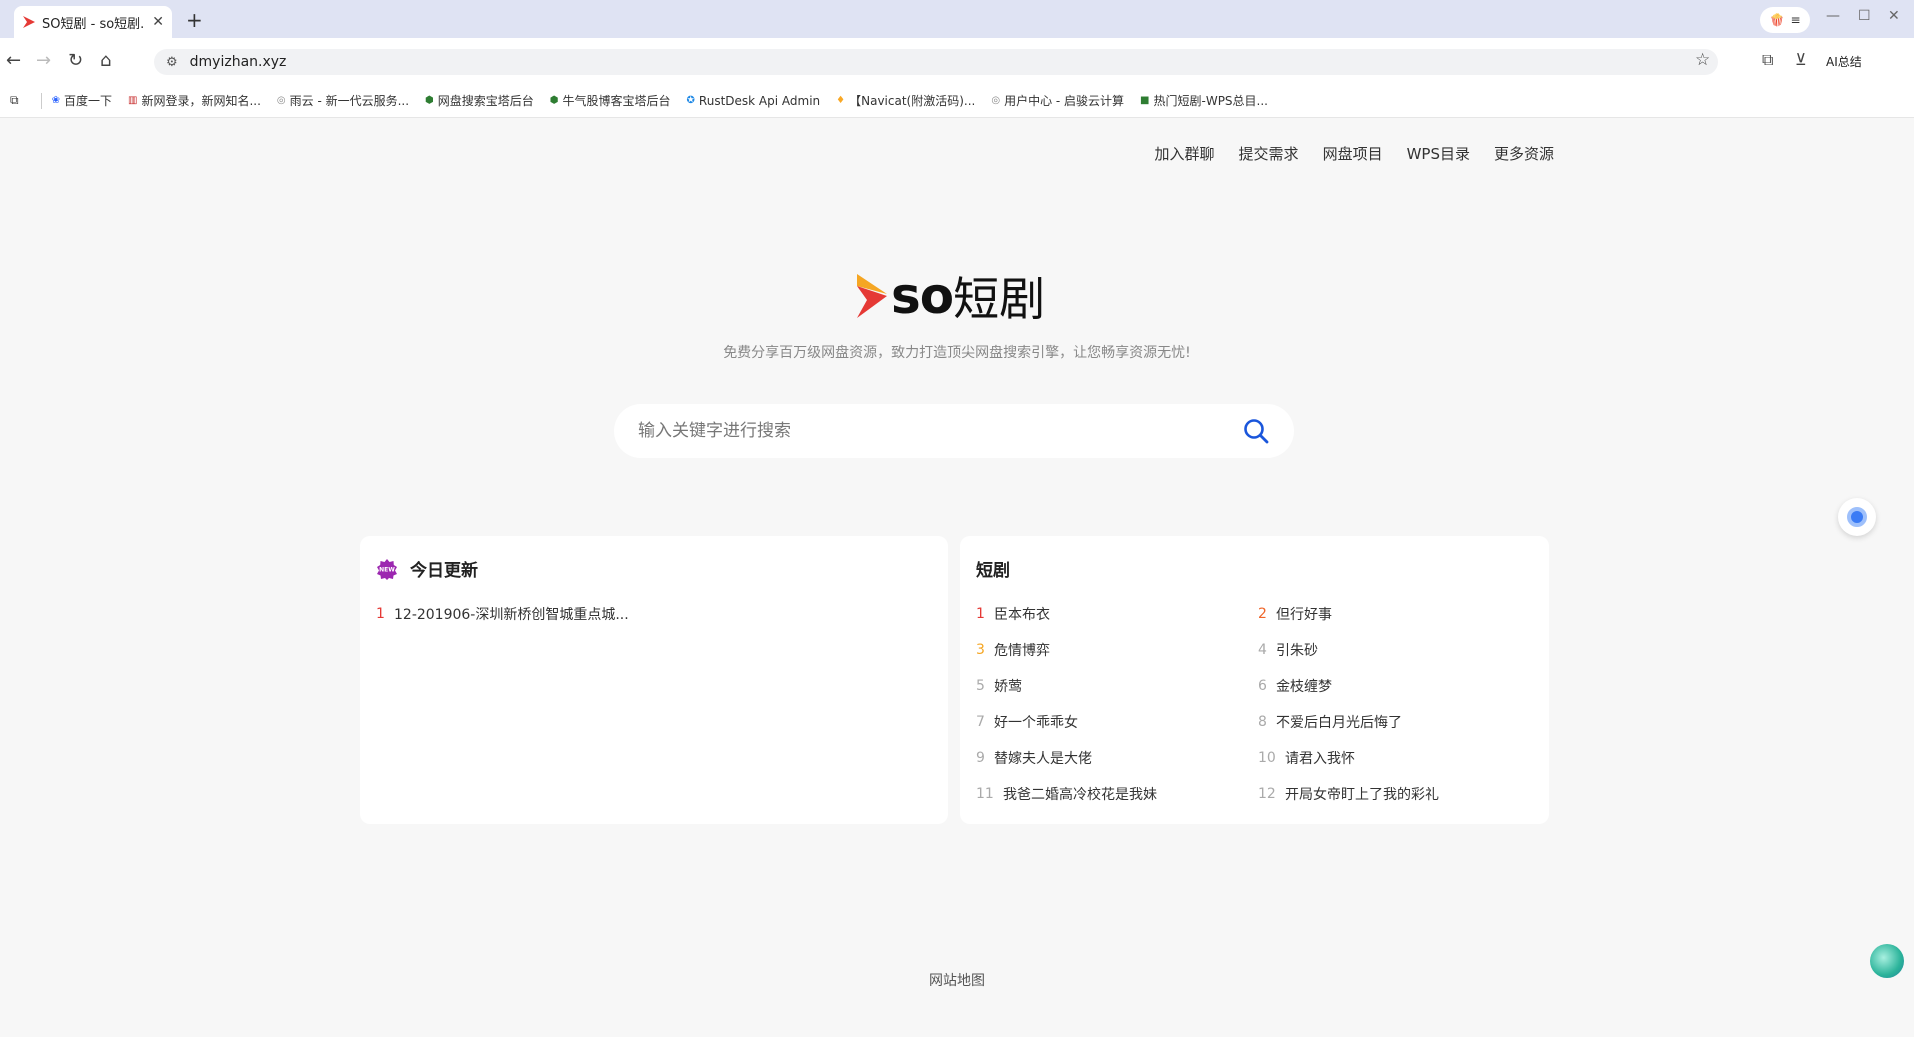  I want to click on close-window-icon: ✕, so click(1894, 16).